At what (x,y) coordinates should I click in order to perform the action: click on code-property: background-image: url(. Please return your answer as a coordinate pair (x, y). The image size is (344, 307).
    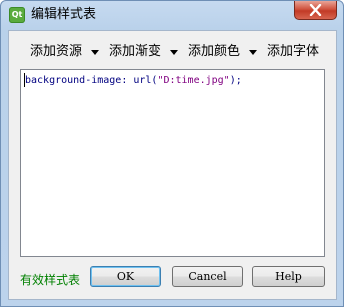
    Looking at the image, I should click on (91, 80).